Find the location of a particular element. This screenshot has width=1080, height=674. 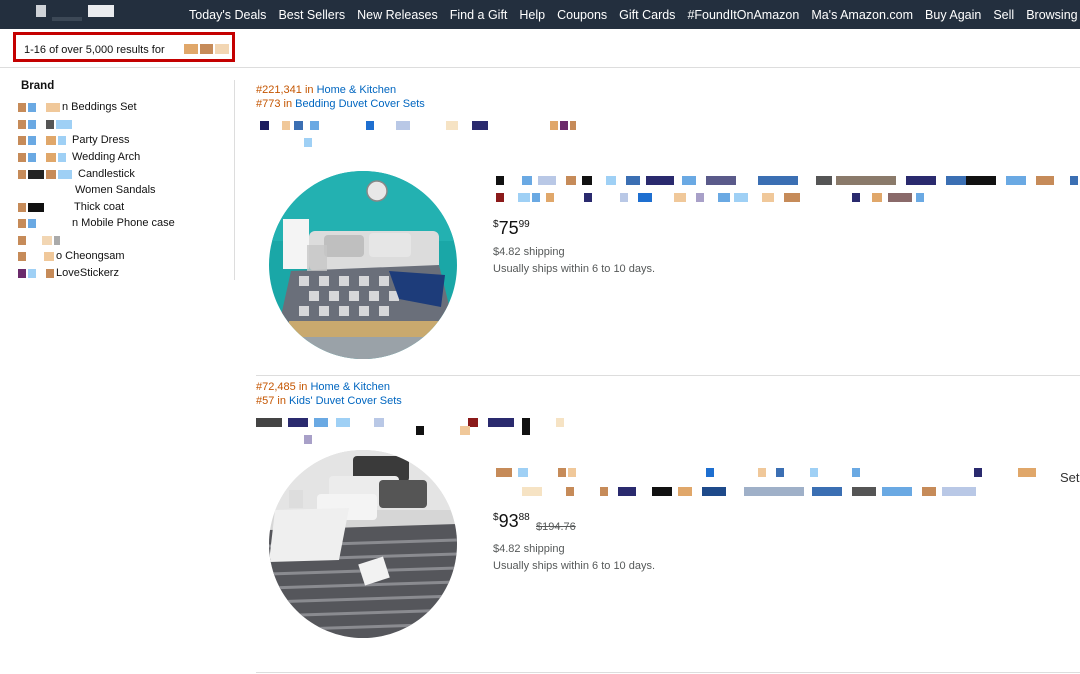

rank-line-1: #221,341 in Home & Kitchen is located at coordinates (668, 90).